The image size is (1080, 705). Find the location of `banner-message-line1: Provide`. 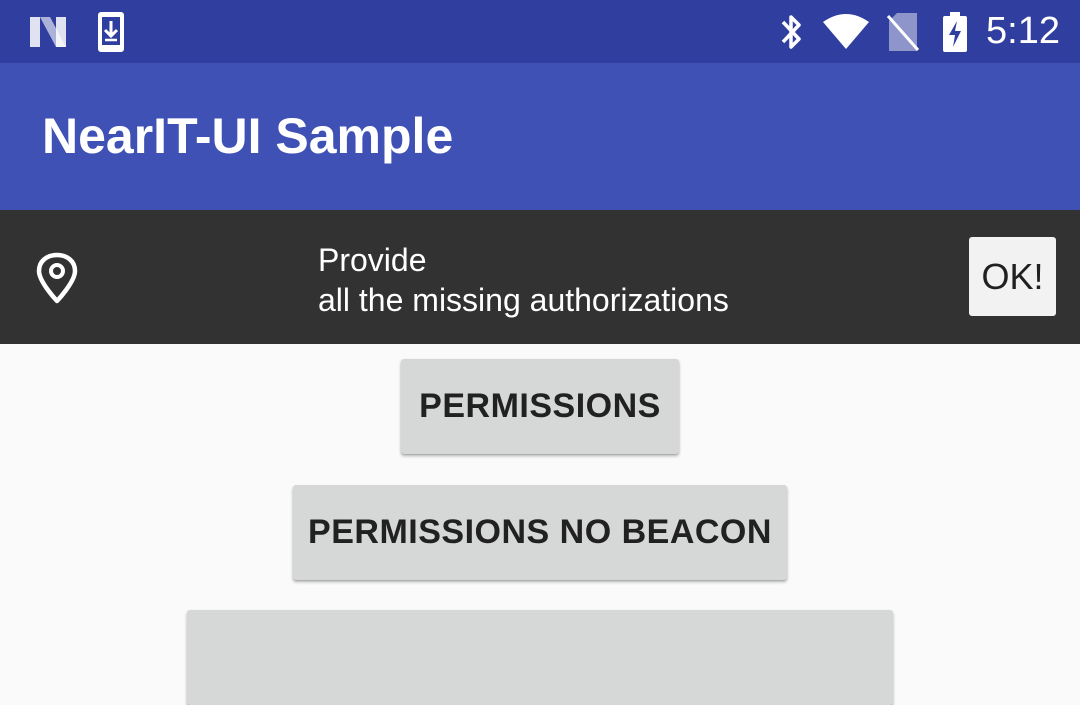

banner-message-line1: Provide is located at coordinates (372, 260).